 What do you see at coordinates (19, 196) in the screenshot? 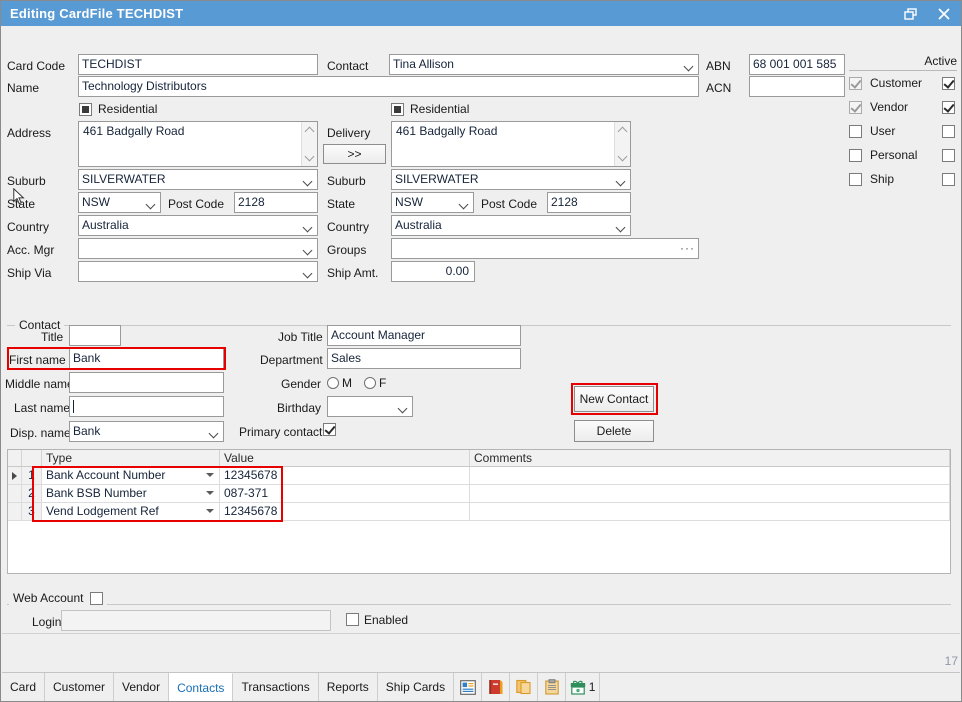
I see `mouse-cursor` at bounding box center [19, 196].